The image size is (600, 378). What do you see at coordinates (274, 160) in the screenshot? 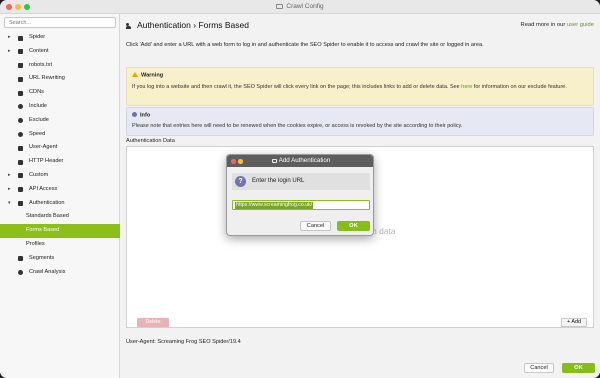
I see `dialog-window-icon` at bounding box center [274, 160].